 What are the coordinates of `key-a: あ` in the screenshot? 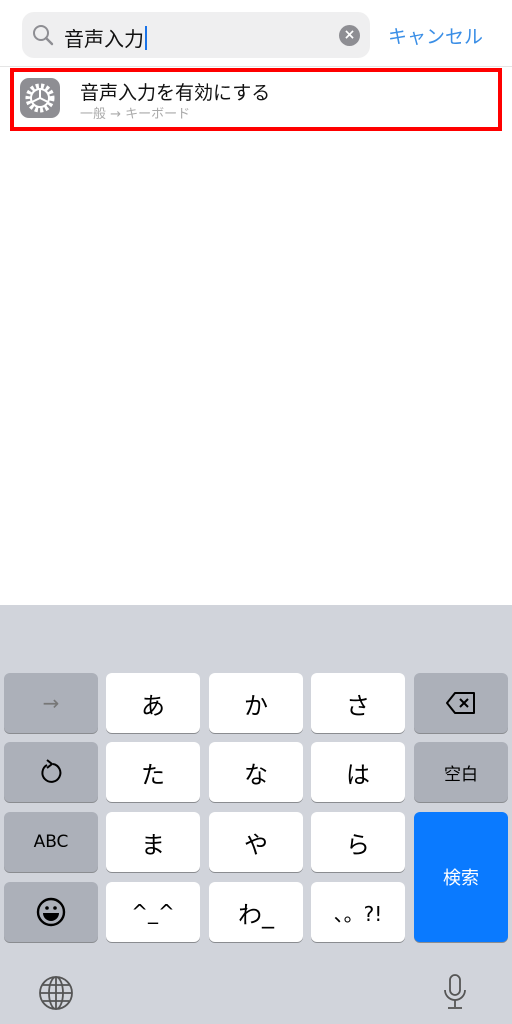 It's located at (153, 703).